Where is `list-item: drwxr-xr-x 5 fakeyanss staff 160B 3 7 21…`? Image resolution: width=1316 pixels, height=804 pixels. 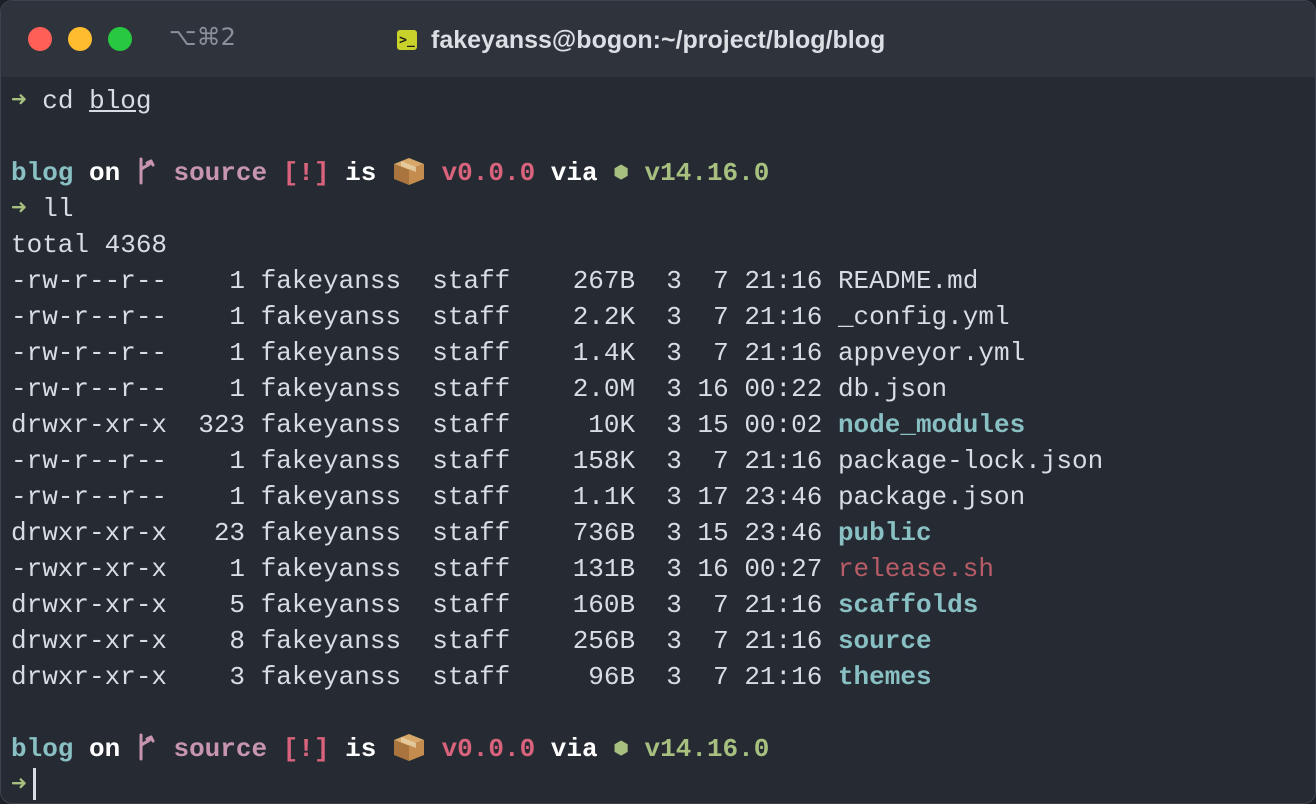
list-item: drwxr-xr-x 5 fakeyanss staff 160B 3 7 21… is located at coordinates (661, 605).